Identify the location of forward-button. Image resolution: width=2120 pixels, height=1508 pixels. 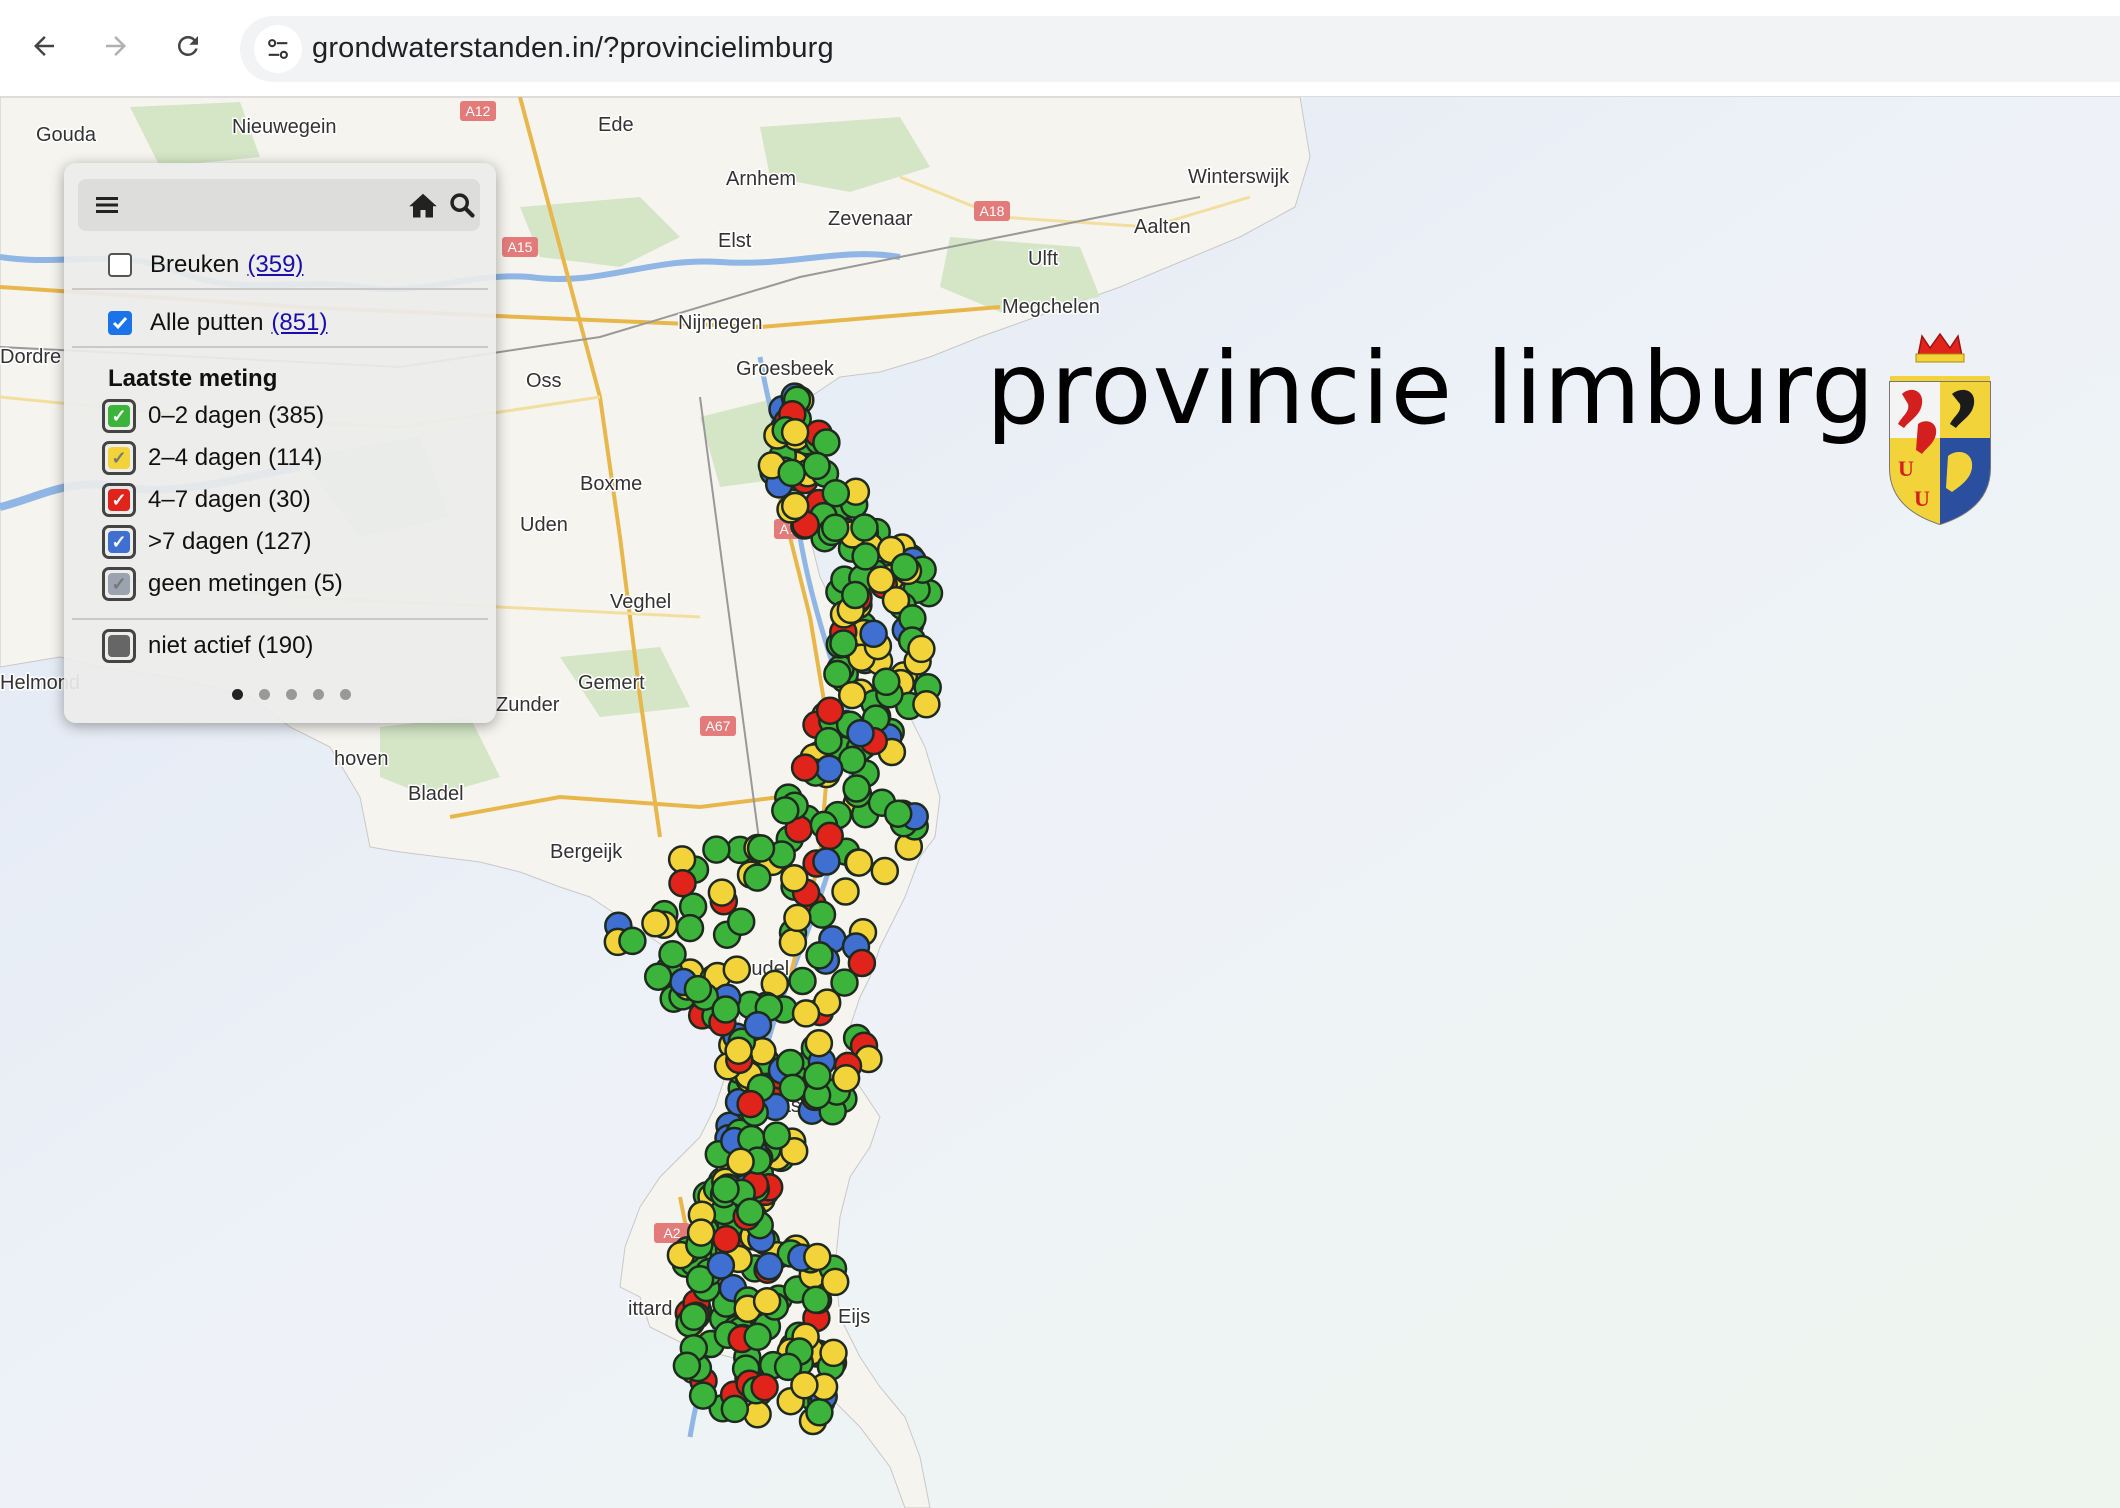
(116, 46).